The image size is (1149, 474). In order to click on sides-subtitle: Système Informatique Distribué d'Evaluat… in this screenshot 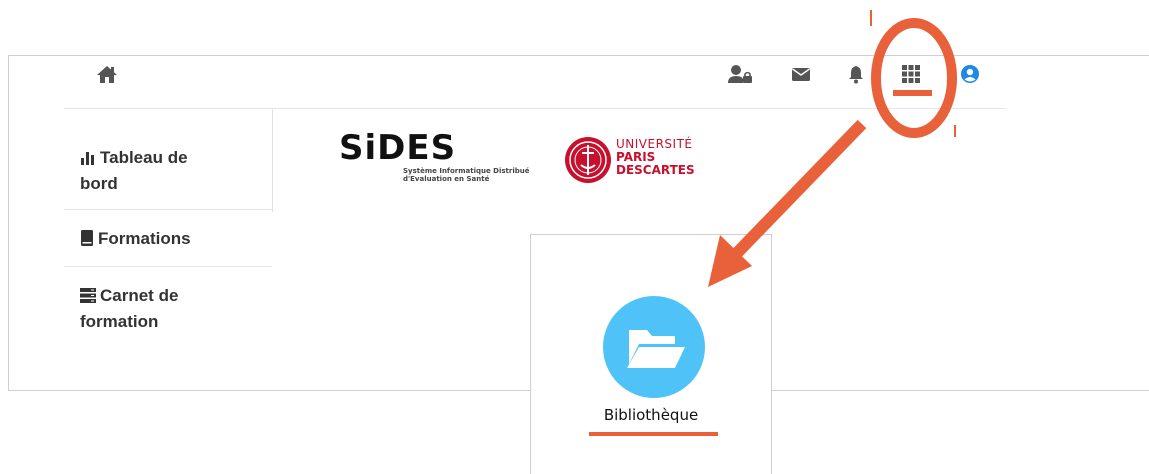, I will do `click(466, 175)`.